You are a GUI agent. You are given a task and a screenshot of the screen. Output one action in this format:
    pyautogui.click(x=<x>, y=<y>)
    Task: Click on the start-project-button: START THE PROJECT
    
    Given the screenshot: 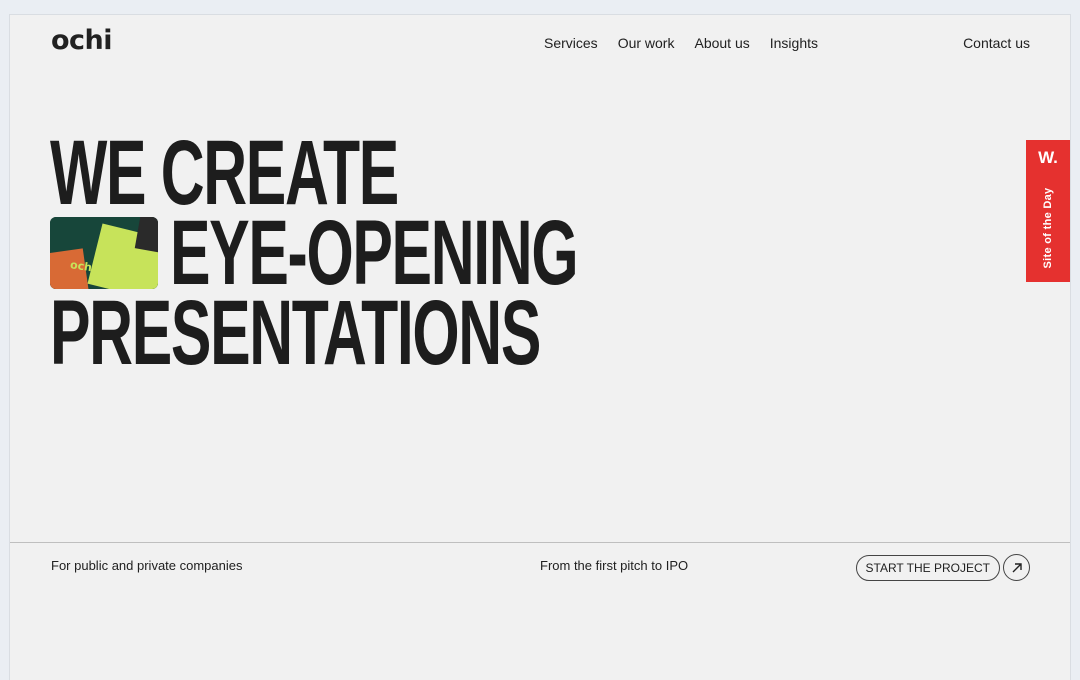 What is the action you would take?
    pyautogui.click(x=927, y=567)
    